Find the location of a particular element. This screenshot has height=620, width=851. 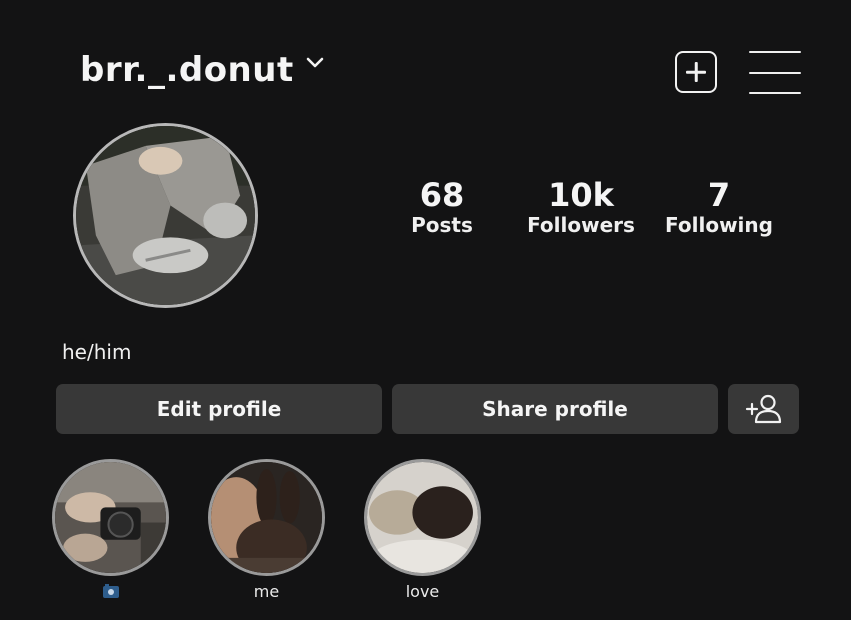

new-post-icon is located at coordinates (696, 72).